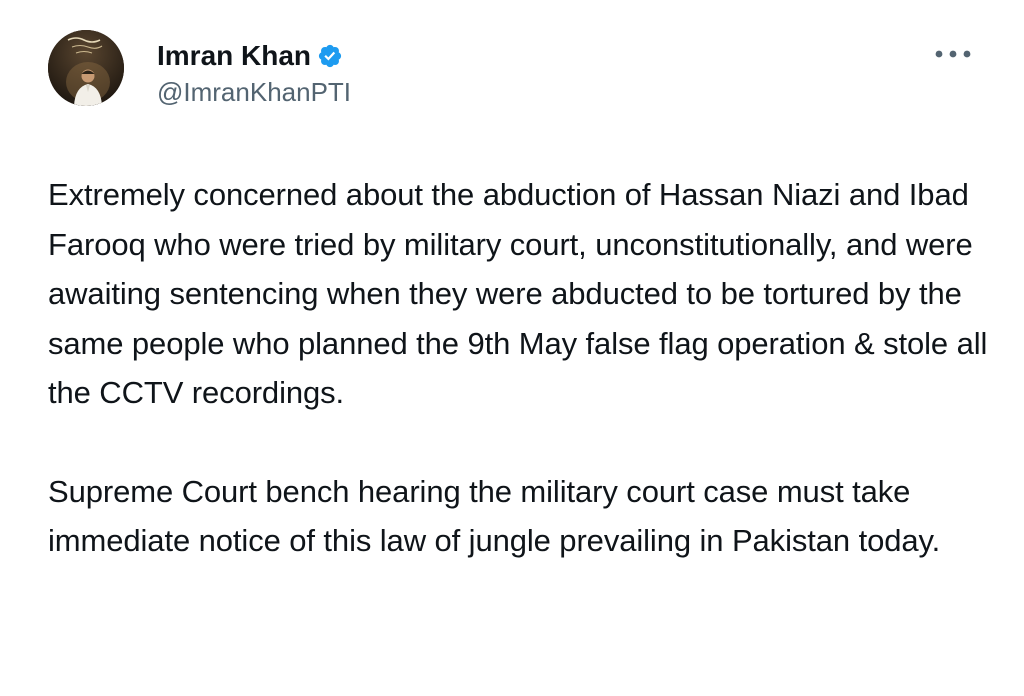 This screenshot has height=696, width=1024. I want to click on more-options-icon, so click(953, 54).